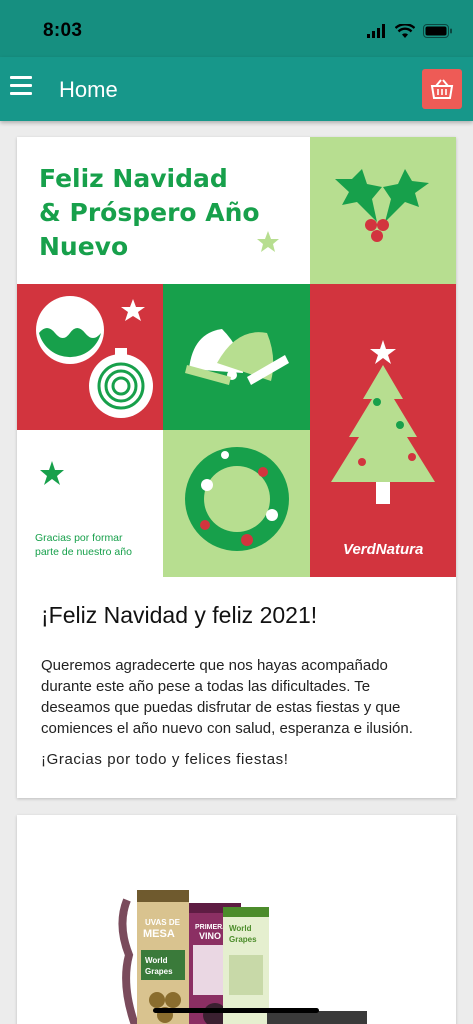 This screenshot has width=473, height=1024. Describe the element at coordinates (383, 549) in the screenshot. I see `brand-logo: VerdNatura` at that location.